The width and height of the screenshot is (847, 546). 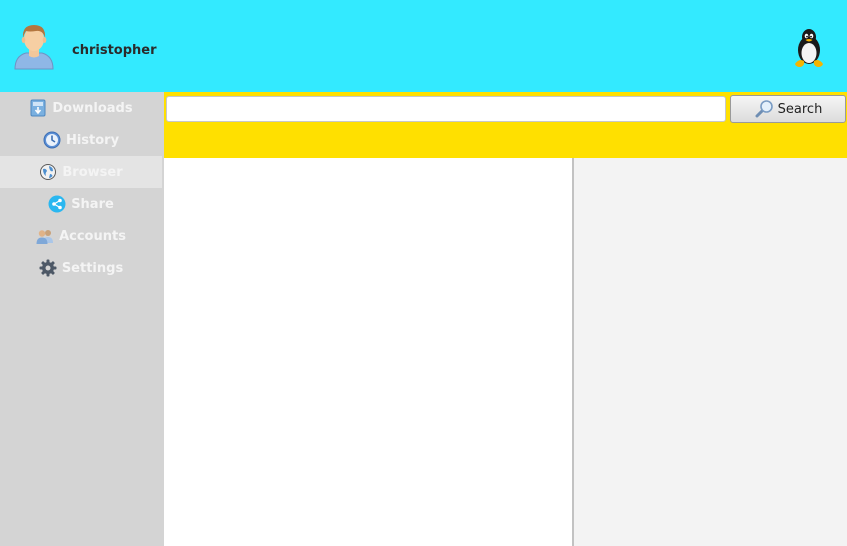 I want to click on username-label: christopher, so click(x=114, y=50).